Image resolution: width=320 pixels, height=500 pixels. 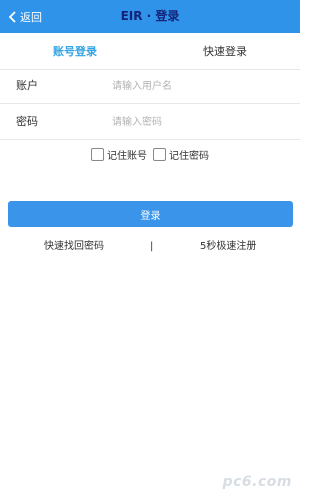 What do you see at coordinates (150, 214) in the screenshot?
I see `login-button: 登录` at bounding box center [150, 214].